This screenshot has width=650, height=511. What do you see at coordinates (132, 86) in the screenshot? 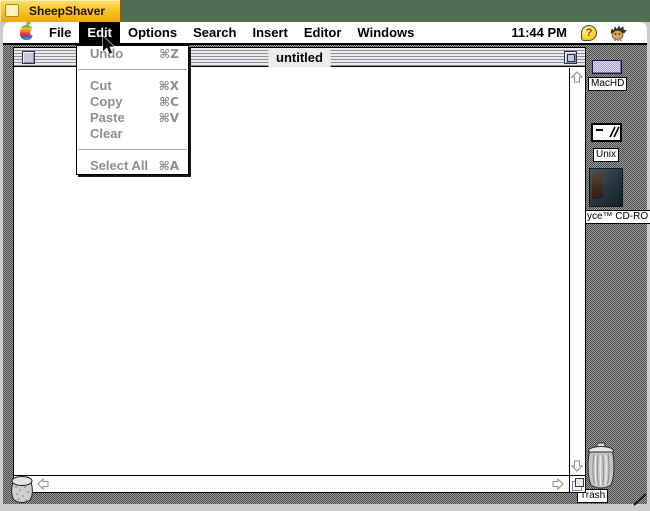
I see `menu-item-cut: Cut ⌘X` at bounding box center [132, 86].